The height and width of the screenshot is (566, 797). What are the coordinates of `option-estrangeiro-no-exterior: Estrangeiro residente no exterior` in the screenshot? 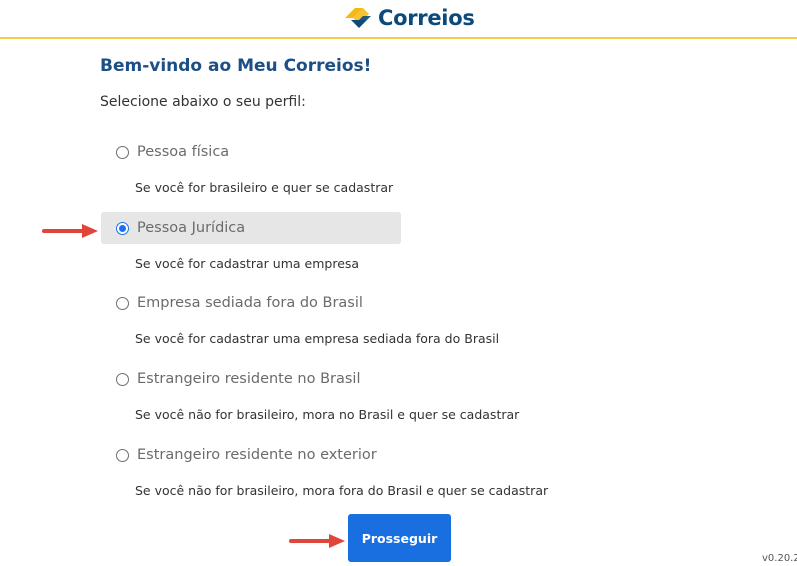 It's located at (251, 455).